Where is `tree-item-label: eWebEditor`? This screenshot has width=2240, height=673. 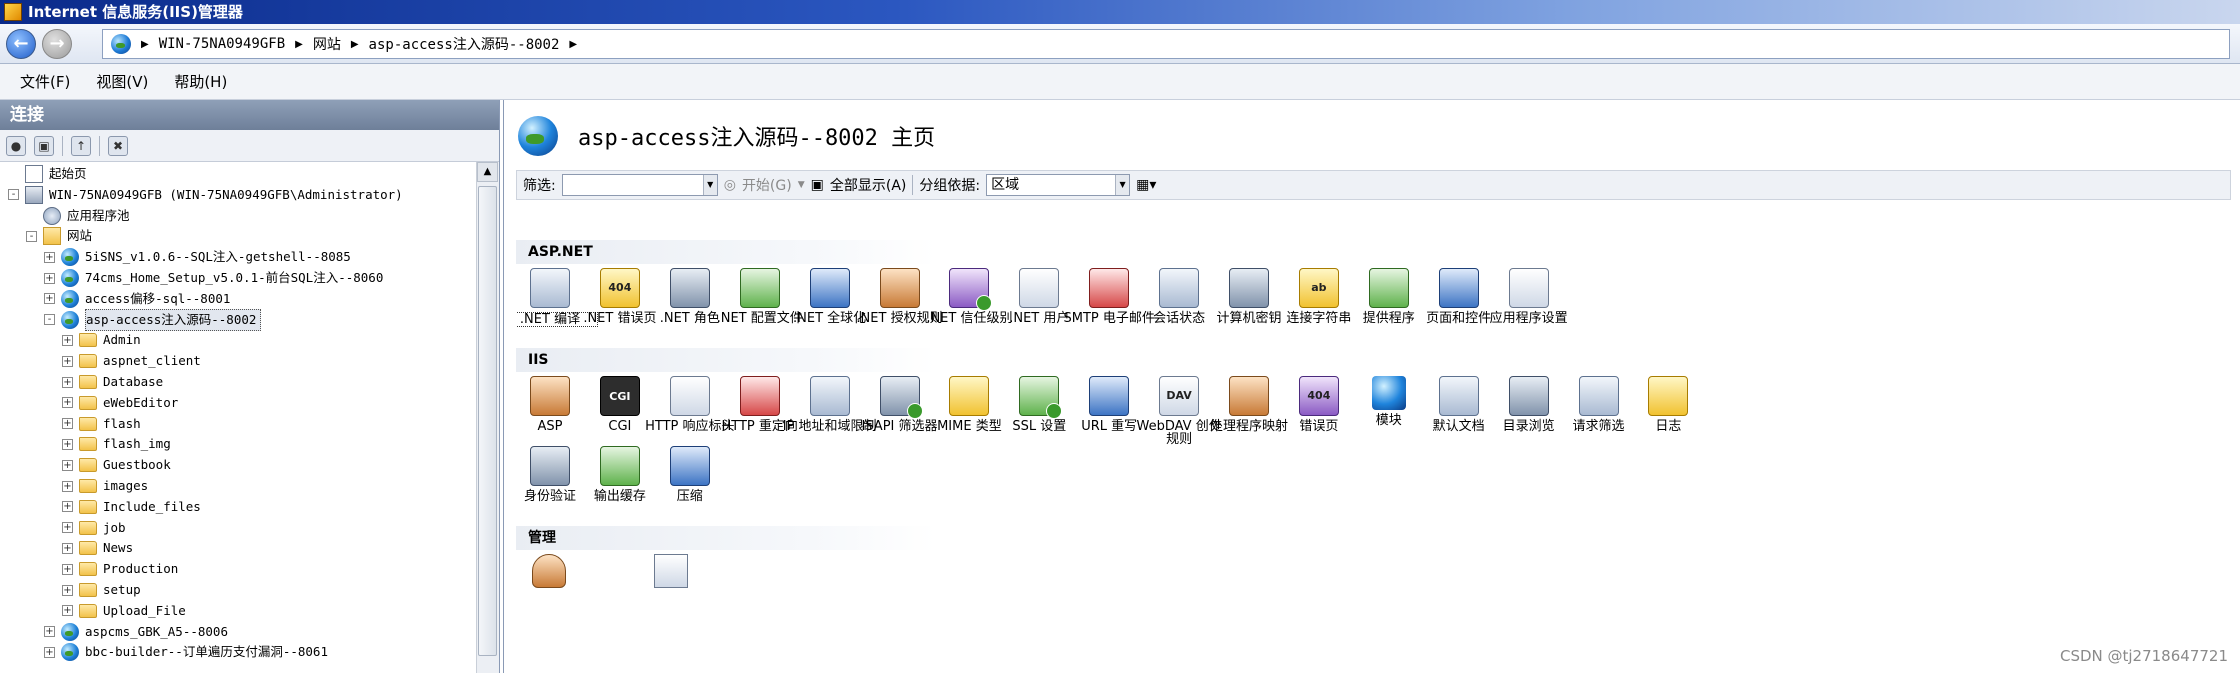 tree-item-label: eWebEditor is located at coordinates (140, 403).